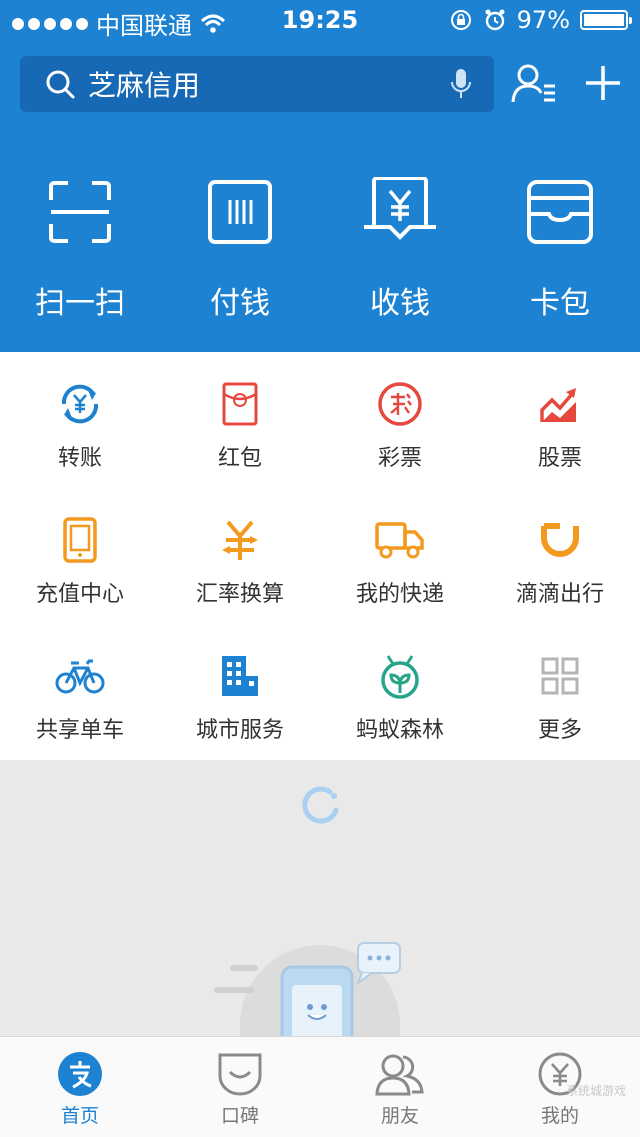 The width and height of the screenshot is (640, 1137). Describe the element at coordinates (558, 405) in the screenshot. I see `stock-icon` at that location.